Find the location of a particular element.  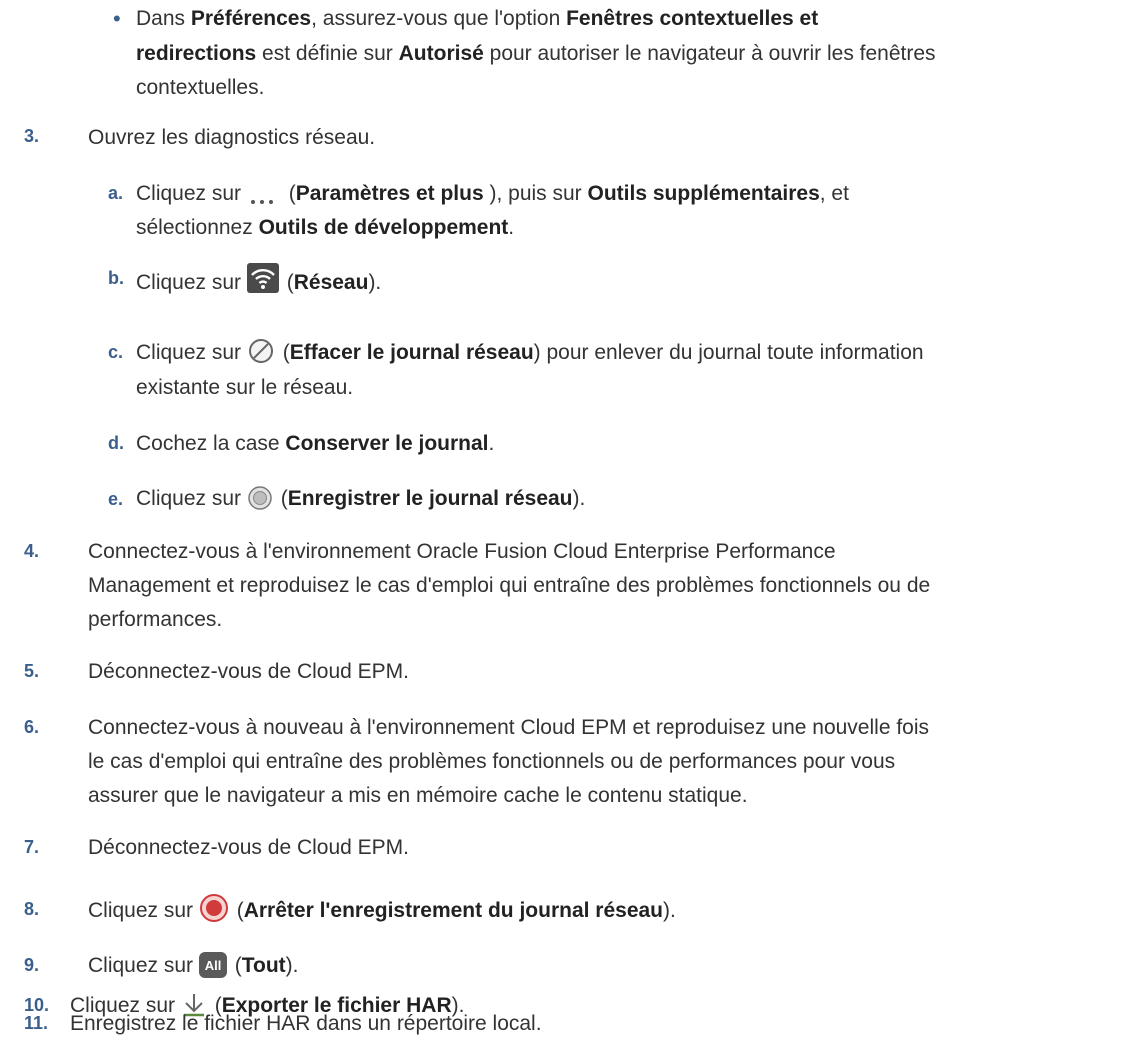

step-number: 5. is located at coordinates (32, 671).